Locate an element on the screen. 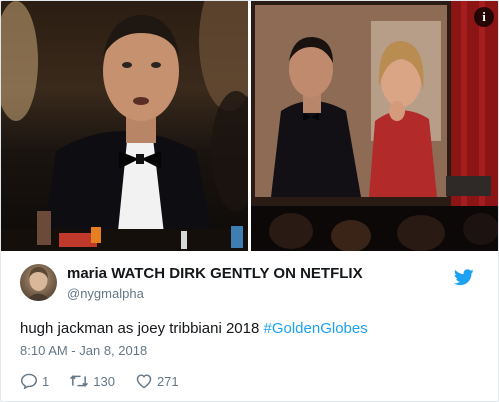 The image size is (499, 402). retweet-count: 130 is located at coordinates (104, 381).